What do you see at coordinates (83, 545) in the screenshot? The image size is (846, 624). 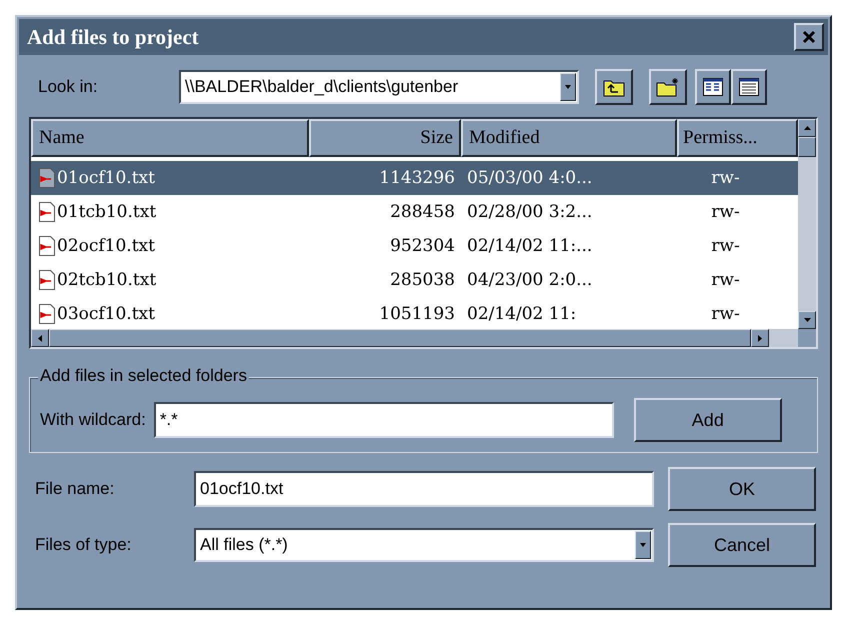 I see `file-type-label: Files of type:` at bounding box center [83, 545].